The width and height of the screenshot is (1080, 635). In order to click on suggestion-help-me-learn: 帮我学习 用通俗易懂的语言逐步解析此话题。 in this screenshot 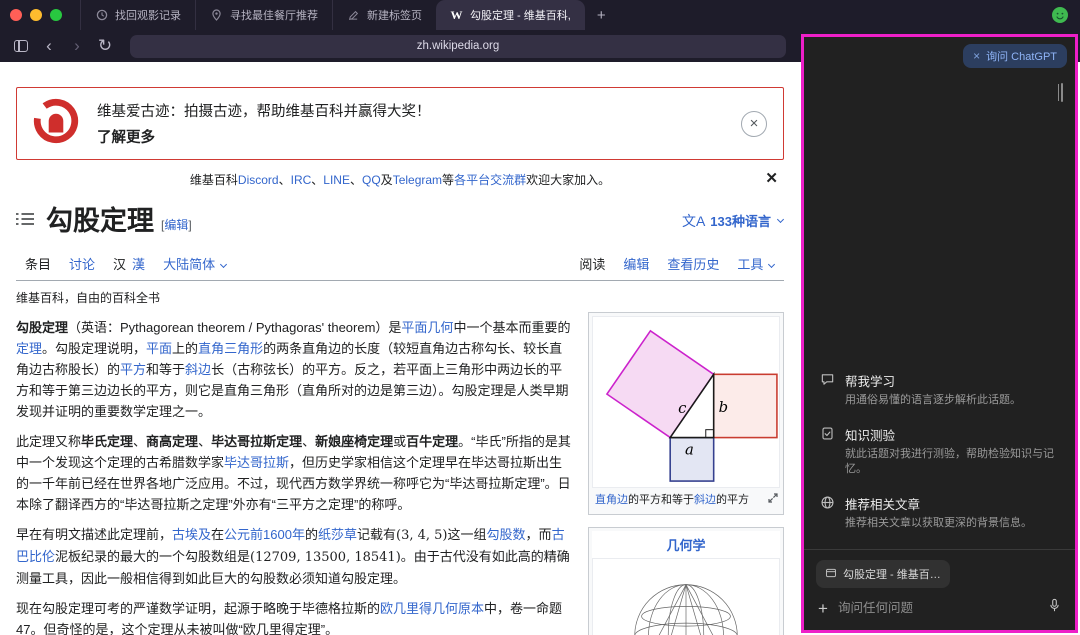, I will do `click(939, 389)`.